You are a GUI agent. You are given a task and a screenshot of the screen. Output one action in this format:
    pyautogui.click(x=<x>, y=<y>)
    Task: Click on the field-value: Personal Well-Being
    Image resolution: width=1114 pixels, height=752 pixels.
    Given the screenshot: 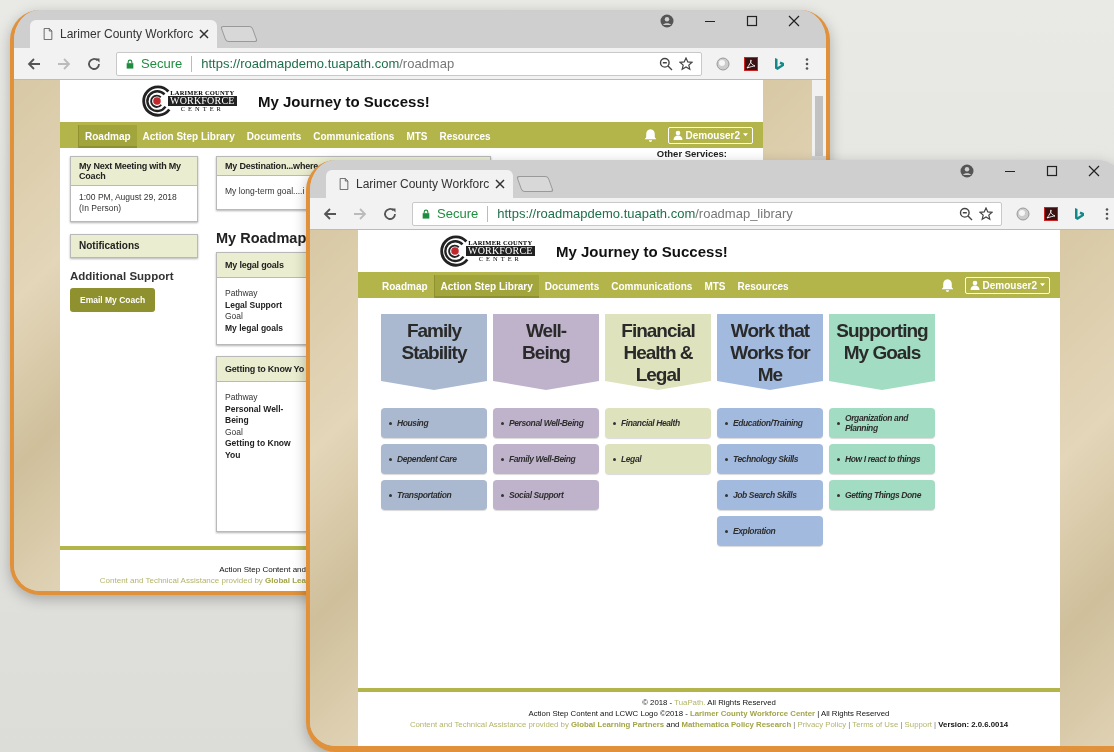 What is the action you would take?
    pyautogui.click(x=255, y=415)
    